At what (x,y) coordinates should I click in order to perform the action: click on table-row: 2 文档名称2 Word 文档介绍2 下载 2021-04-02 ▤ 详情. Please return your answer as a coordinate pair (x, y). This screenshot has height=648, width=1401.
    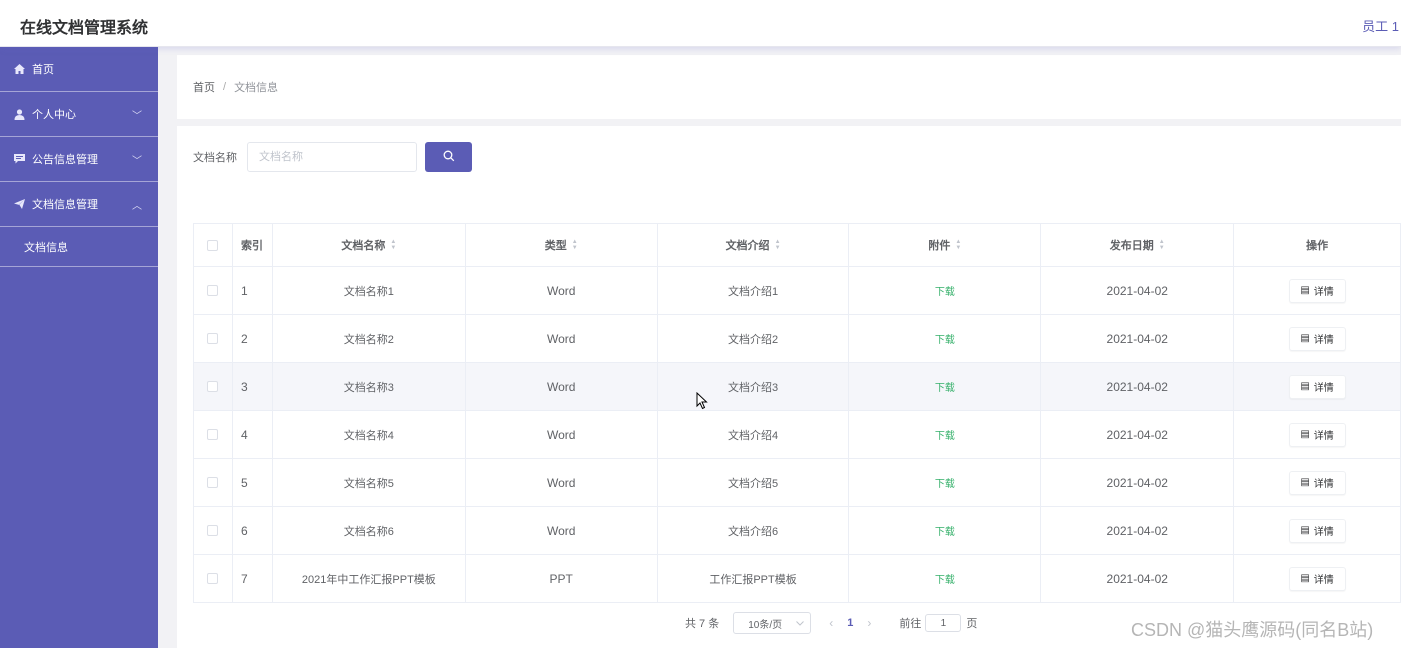
    Looking at the image, I should click on (797, 339).